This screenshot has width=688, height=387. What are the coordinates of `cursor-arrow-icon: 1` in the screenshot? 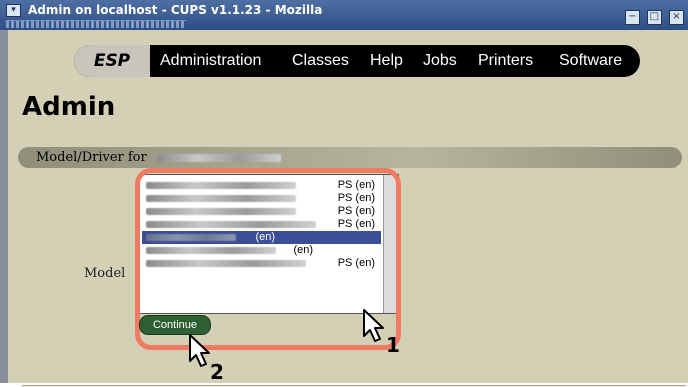 It's located at (381, 333).